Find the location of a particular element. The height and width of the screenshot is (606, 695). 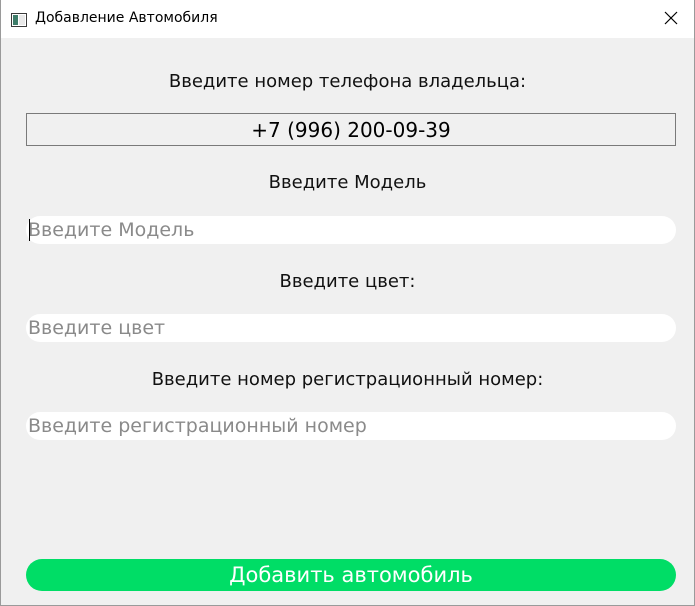

model-label: Введите Модель is located at coordinates (347, 182).